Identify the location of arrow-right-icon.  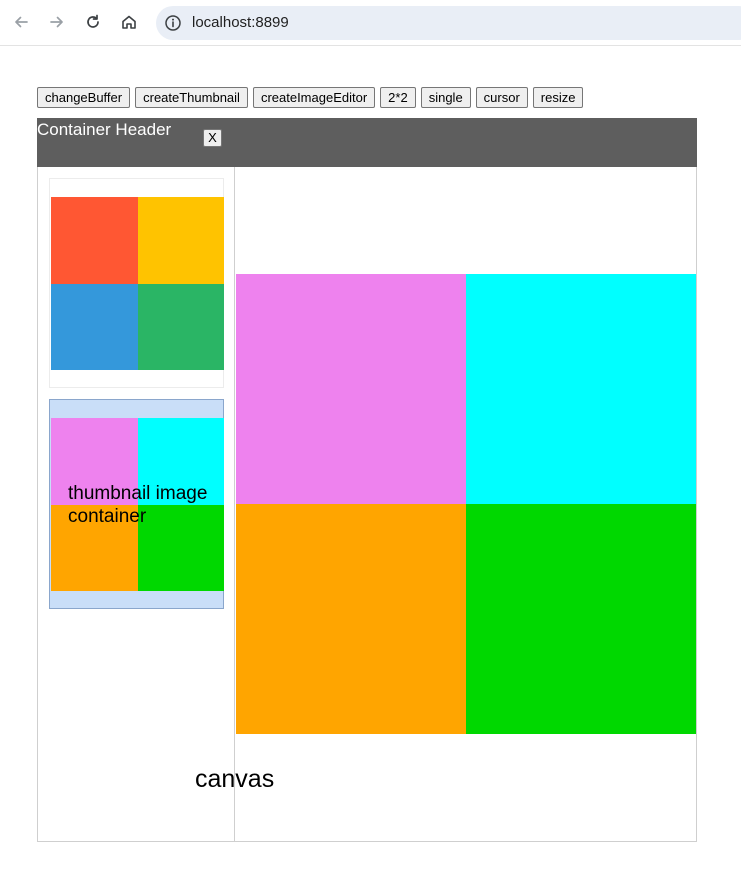
(56, 22).